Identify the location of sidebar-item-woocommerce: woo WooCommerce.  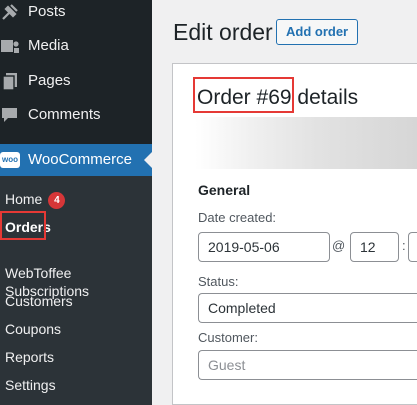
(76, 160).